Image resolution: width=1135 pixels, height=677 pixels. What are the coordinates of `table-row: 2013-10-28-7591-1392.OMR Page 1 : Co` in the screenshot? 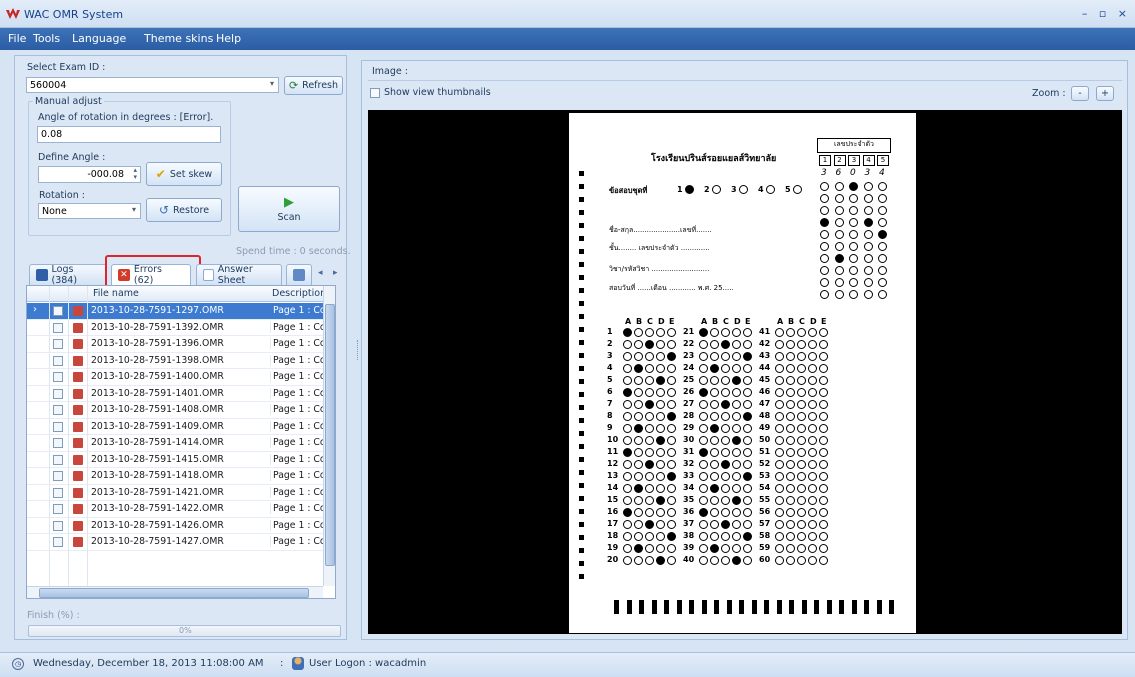 It's located at (175, 328).